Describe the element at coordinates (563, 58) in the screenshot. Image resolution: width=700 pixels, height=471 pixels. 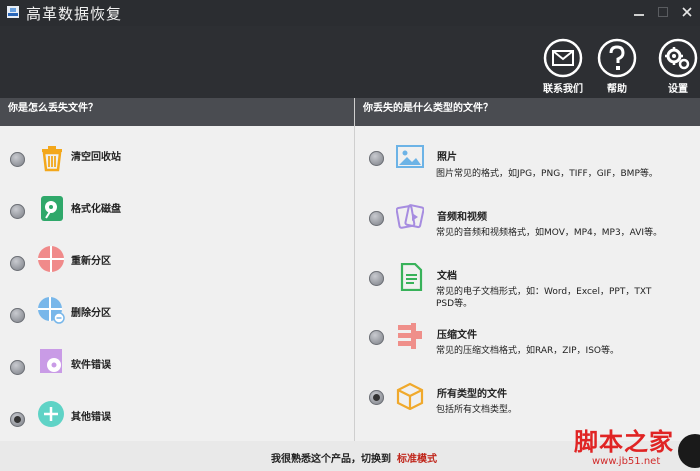
I see `mail-icon` at that location.